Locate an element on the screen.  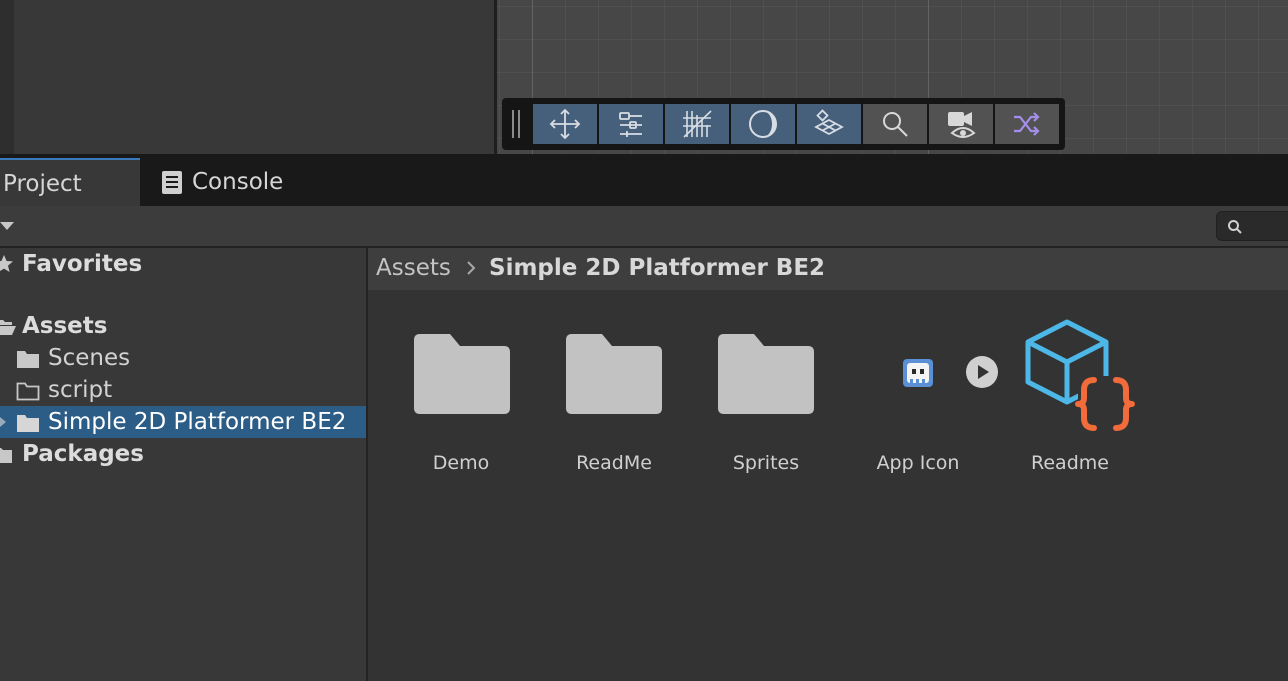
asset-item-readme-folder: ReadMe is located at coordinates (614, 390).